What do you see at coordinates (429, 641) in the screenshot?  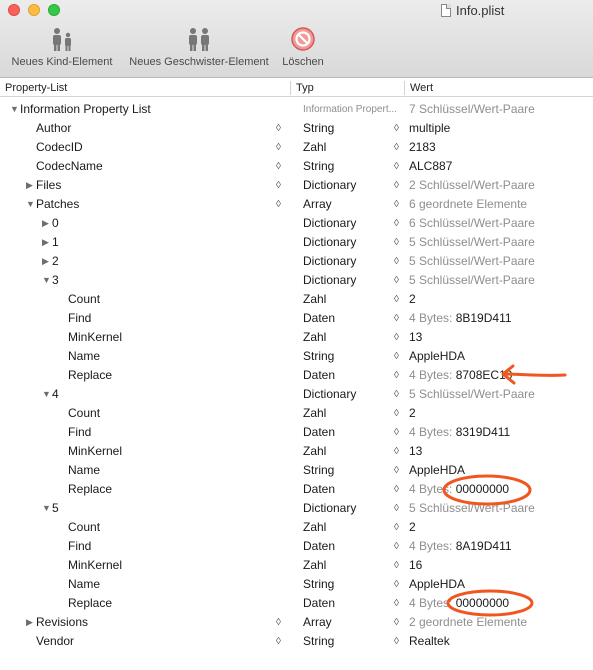 I see `row-value: Realtek` at bounding box center [429, 641].